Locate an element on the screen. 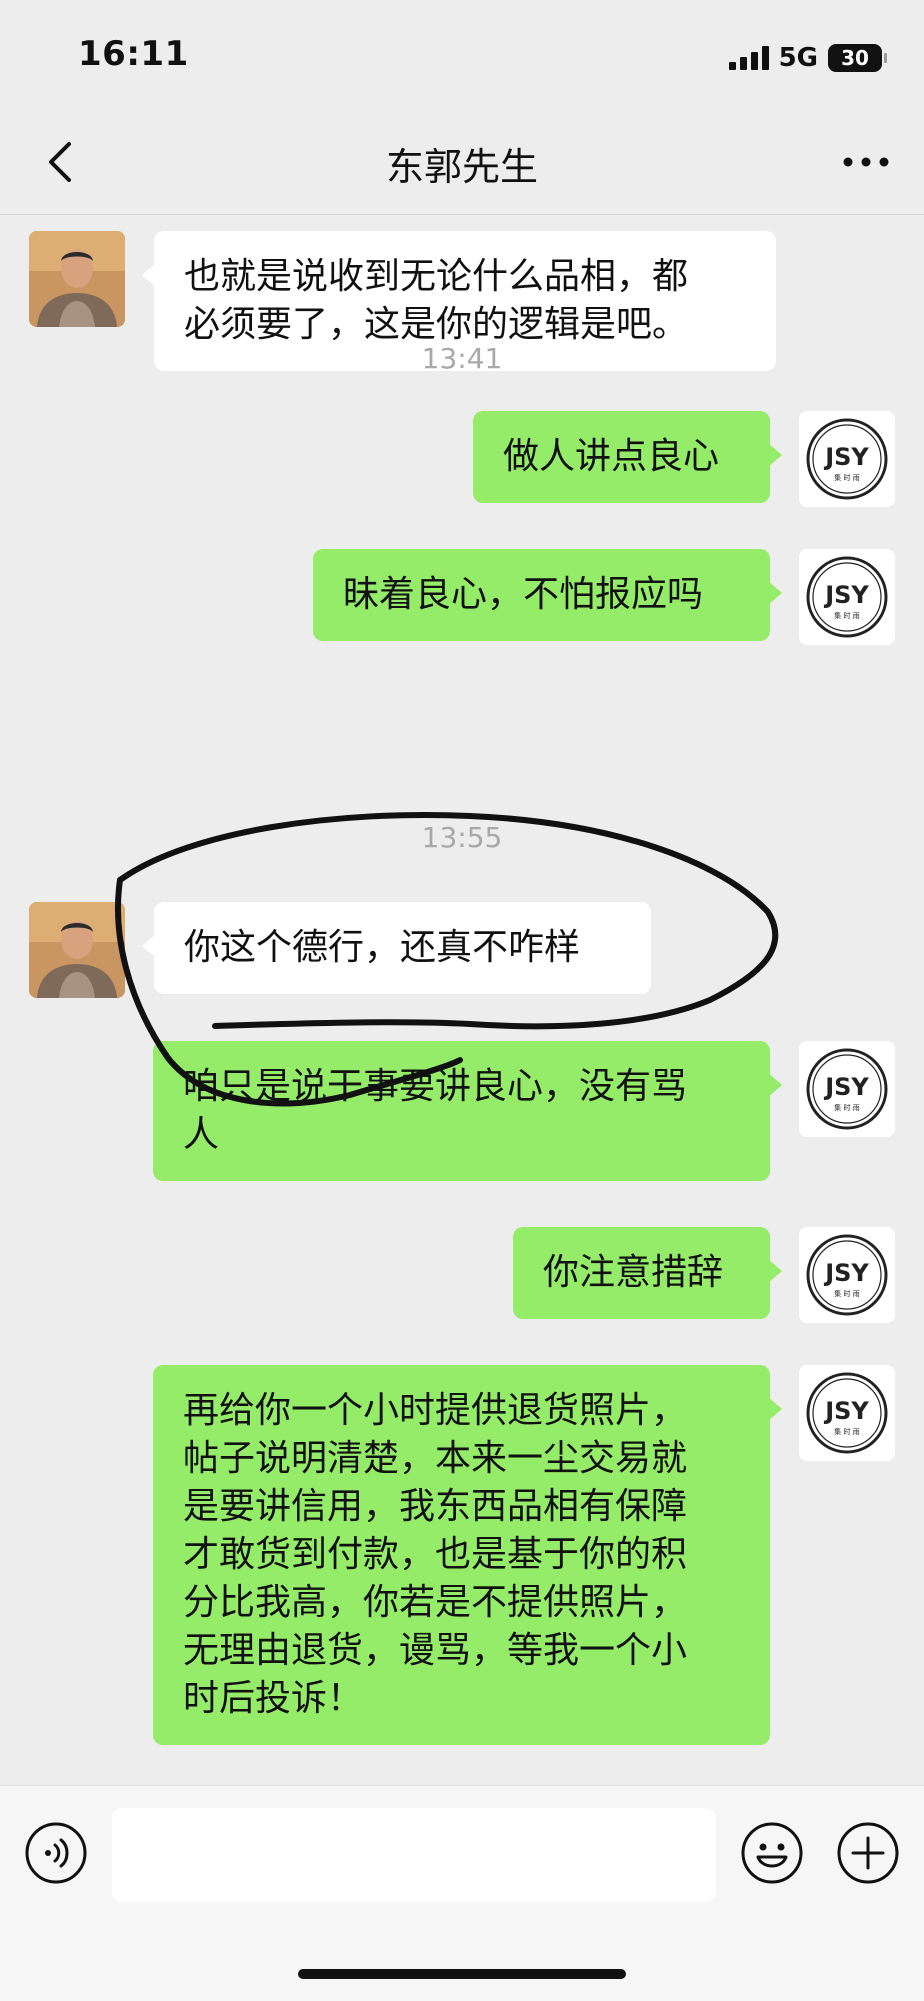 The width and height of the screenshot is (924, 2001). incoming-message: 你这个德行，还真不咋样 is located at coordinates (396, 948).